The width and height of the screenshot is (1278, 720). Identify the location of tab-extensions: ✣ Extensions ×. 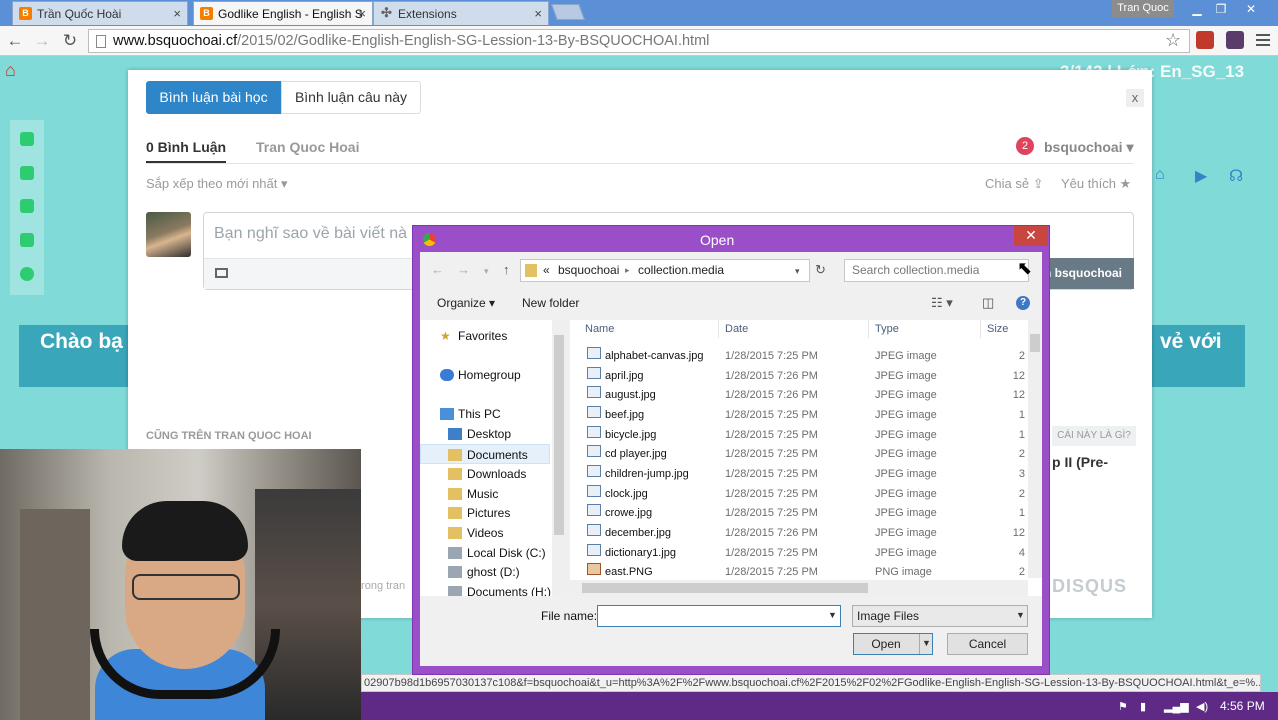
(461, 13).